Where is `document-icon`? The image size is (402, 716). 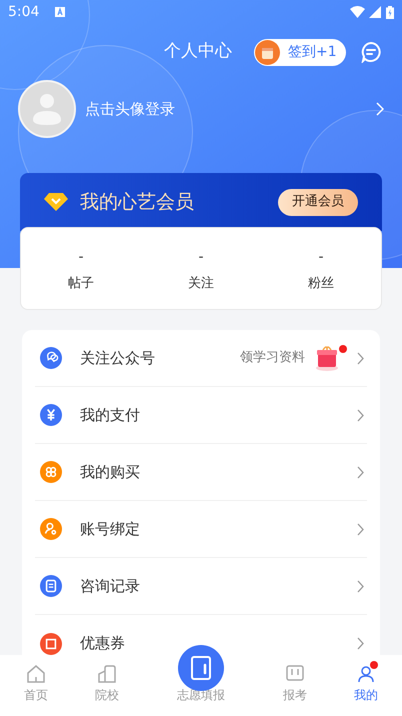 document-icon is located at coordinates (51, 586).